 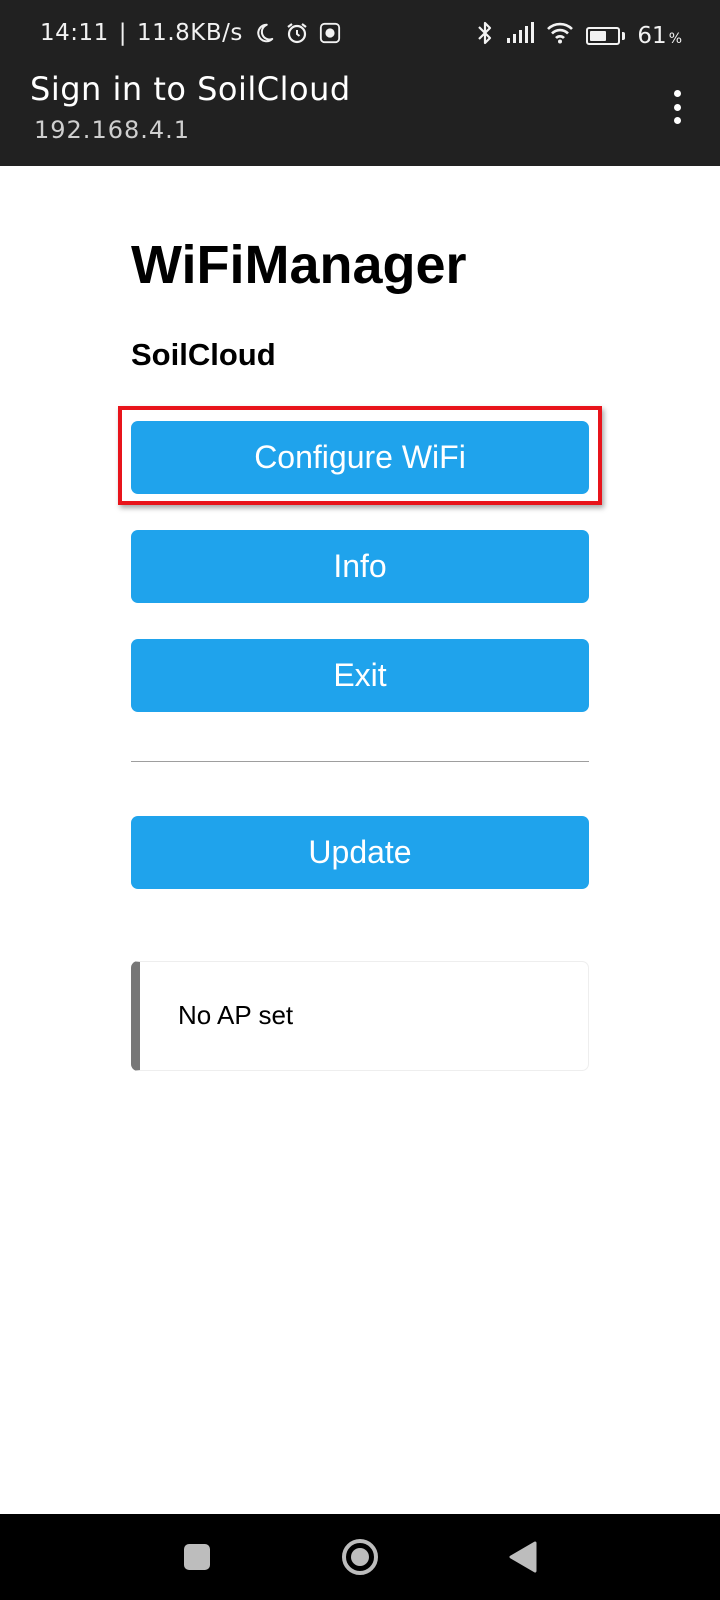 What do you see at coordinates (74, 33) in the screenshot?
I see `status-time: 14:11` at bounding box center [74, 33].